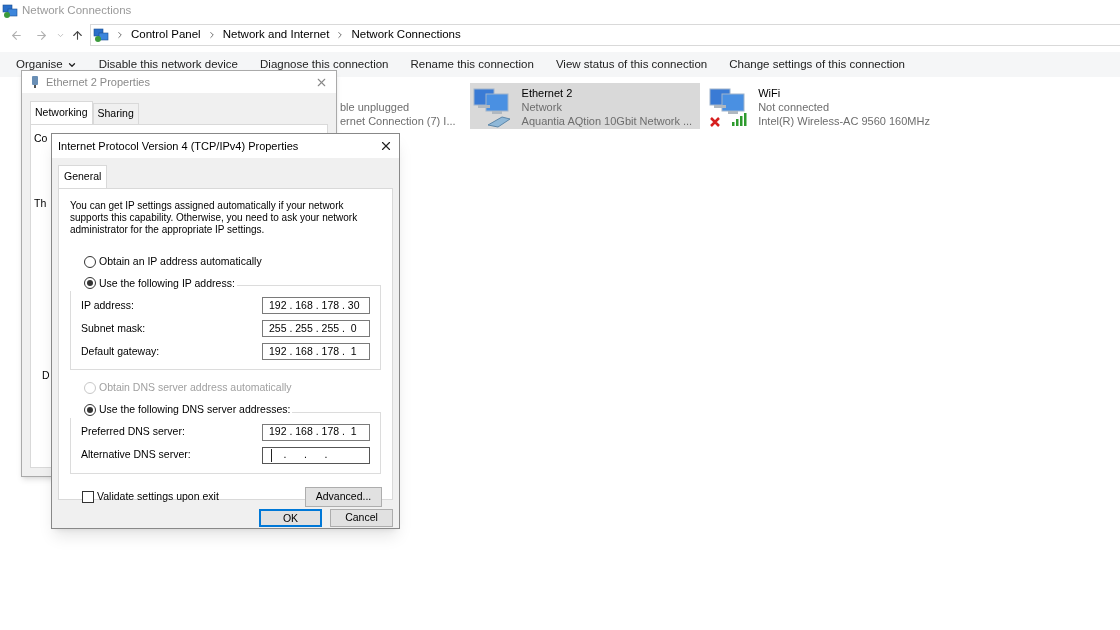 This screenshot has width=1120, height=630. Describe the element at coordinates (168, 64) in the screenshot. I see `toolbar-button: Disable this network device` at that location.